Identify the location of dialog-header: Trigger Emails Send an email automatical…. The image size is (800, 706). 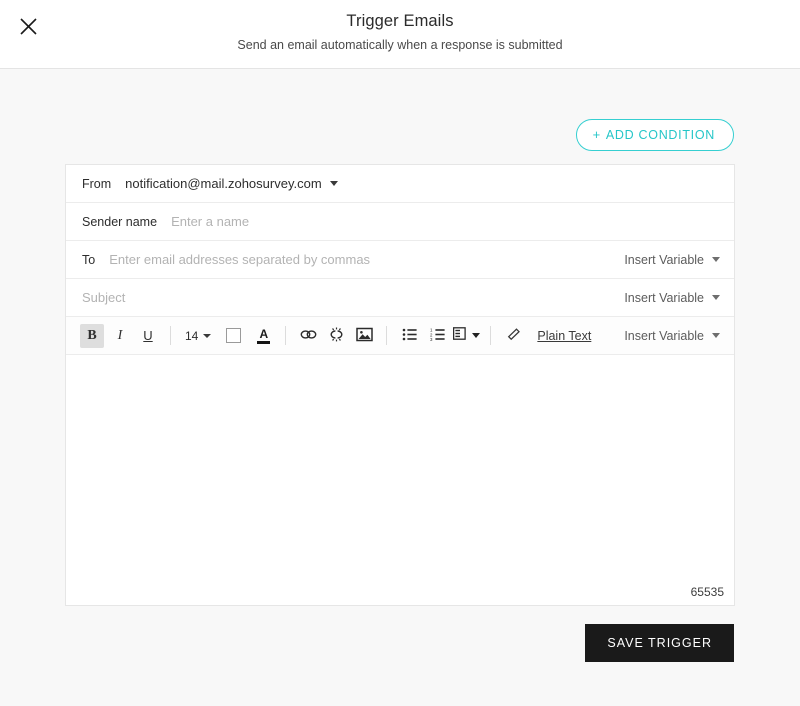
(400, 34).